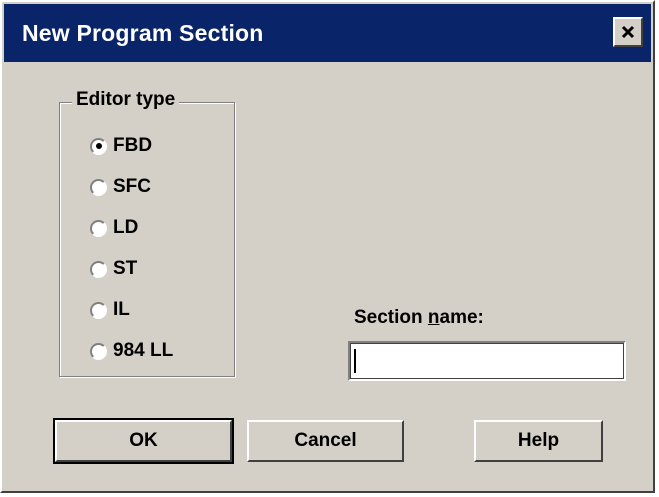 The width and height of the screenshot is (659, 497). What do you see at coordinates (461, 317) in the screenshot?
I see `section-name-label-suffix: ame:` at bounding box center [461, 317].